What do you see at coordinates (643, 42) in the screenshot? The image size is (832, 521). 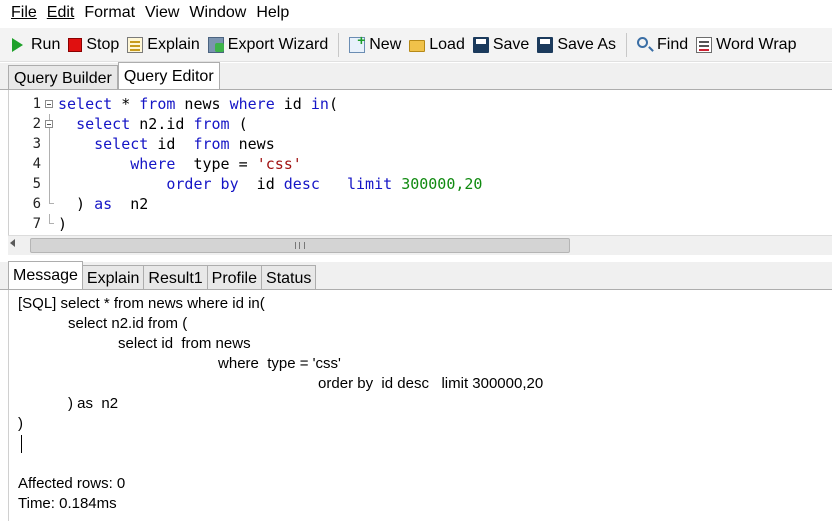 I see `search-icon` at bounding box center [643, 42].